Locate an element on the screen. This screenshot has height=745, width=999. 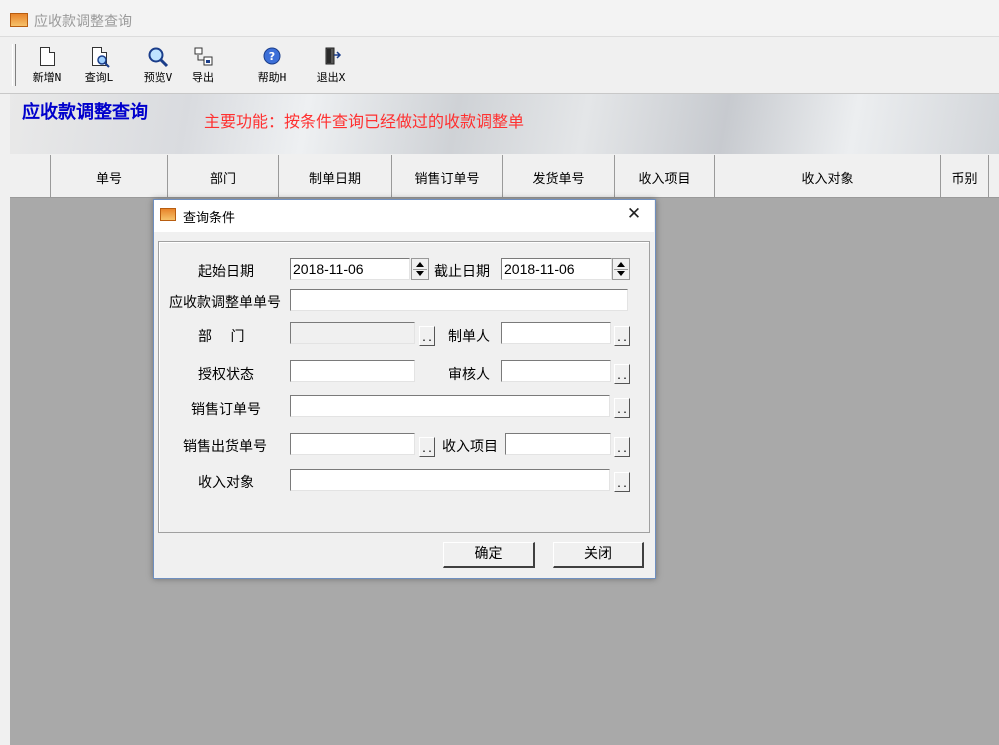
end-date-label: 截止日期 is located at coordinates (462, 272).